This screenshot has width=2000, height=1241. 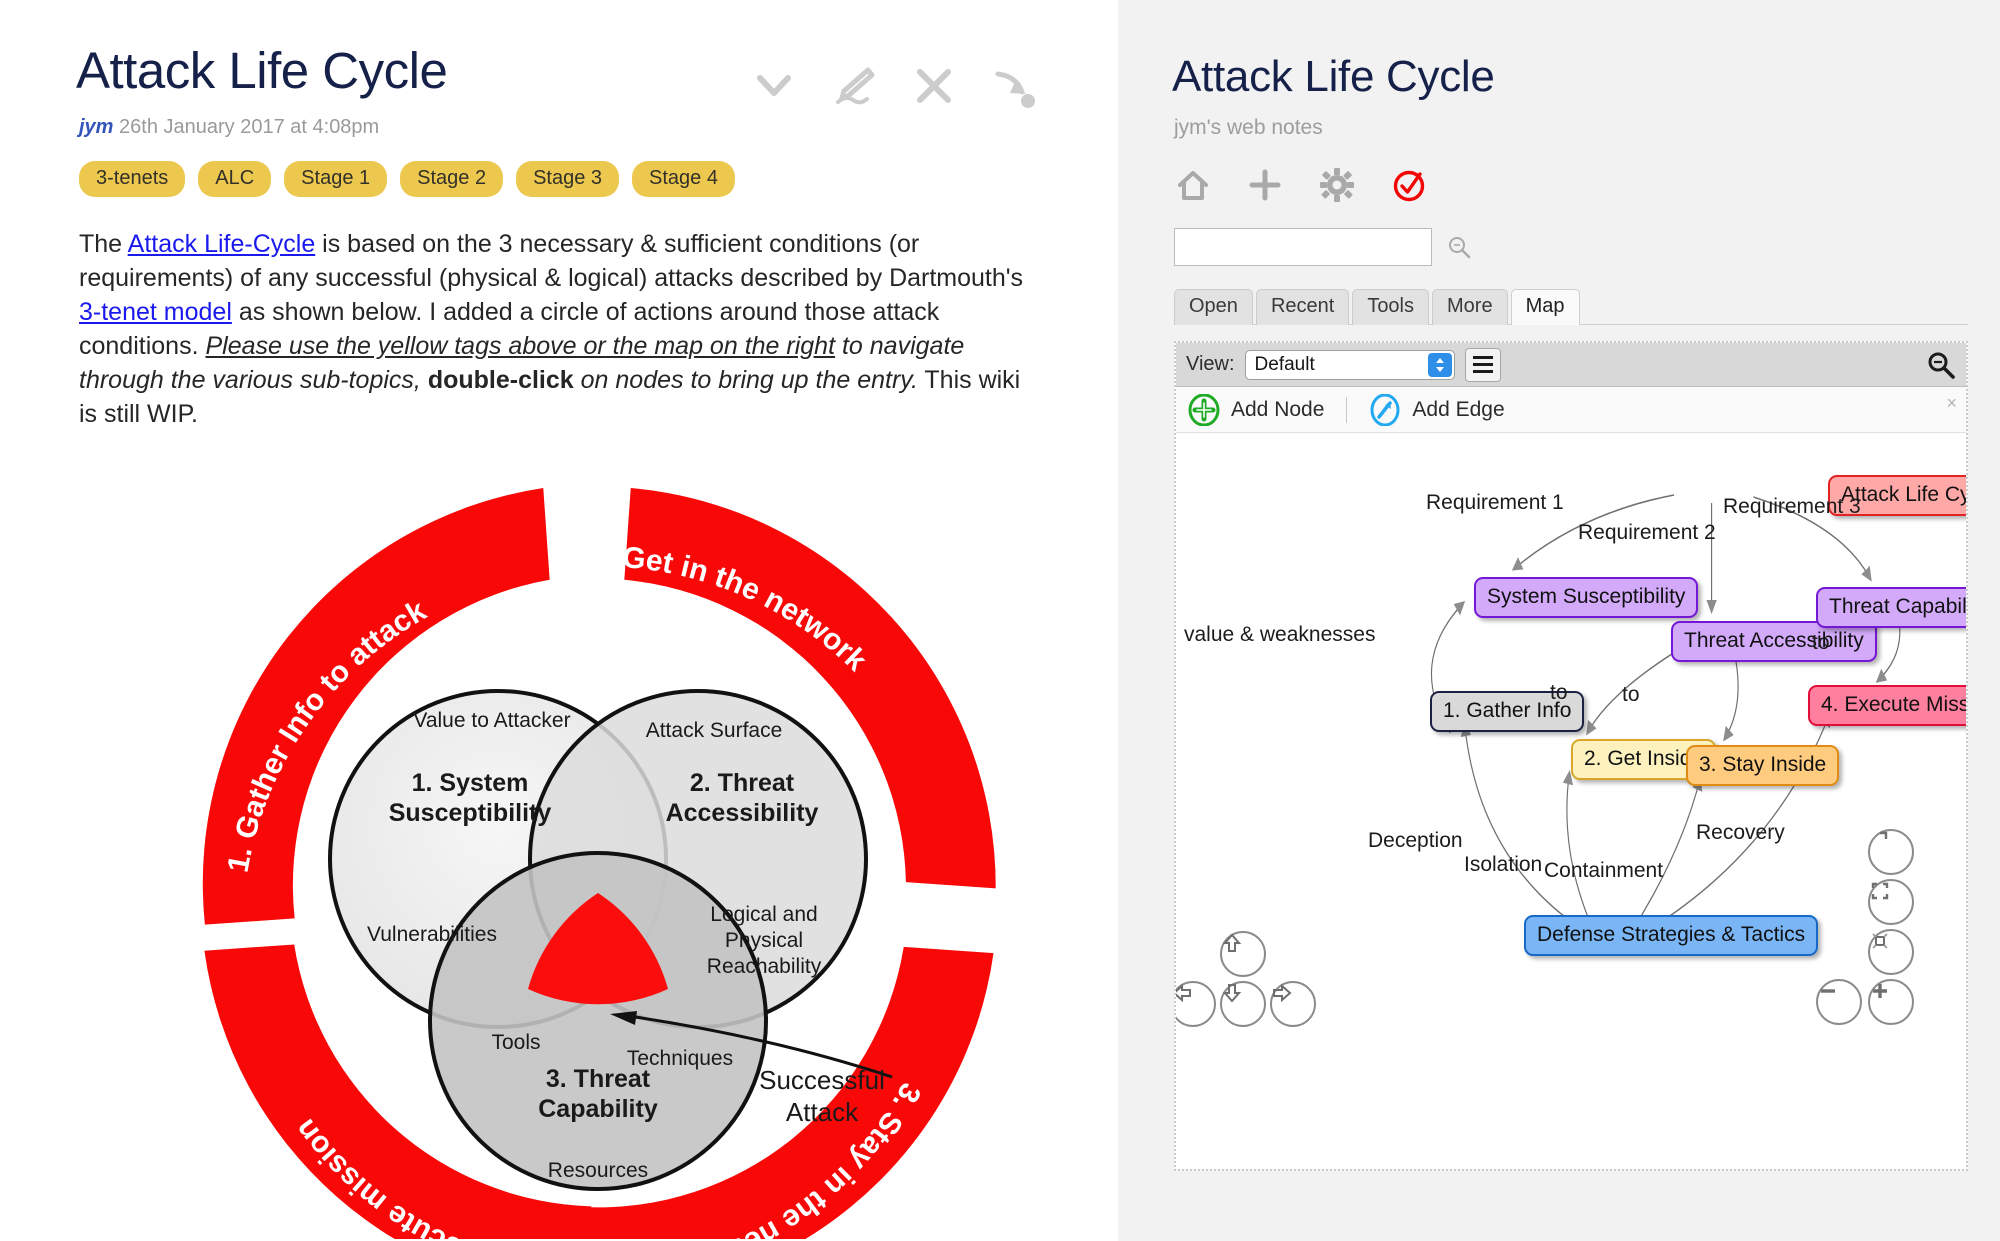 What do you see at coordinates (1880, 941) in the screenshot?
I see `fit-node-icon` at bounding box center [1880, 941].